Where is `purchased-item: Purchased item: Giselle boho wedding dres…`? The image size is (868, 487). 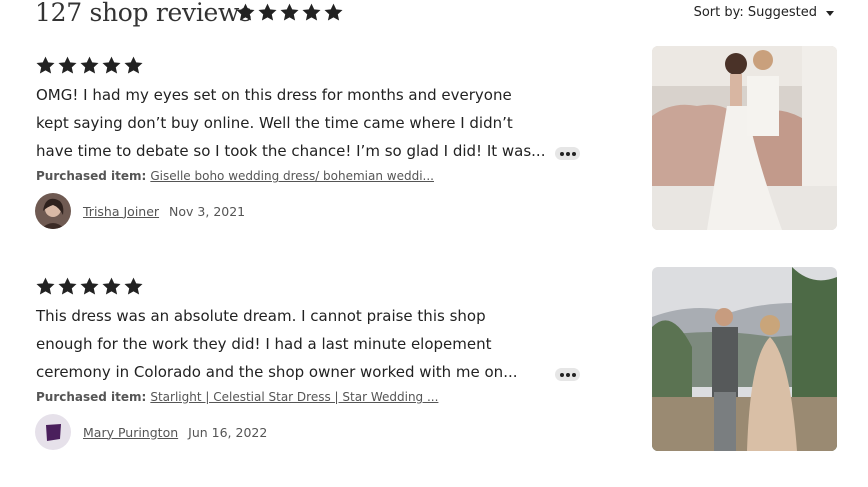
purchased-item: Purchased item: Giselle boho wedding dres… is located at coordinates (235, 176).